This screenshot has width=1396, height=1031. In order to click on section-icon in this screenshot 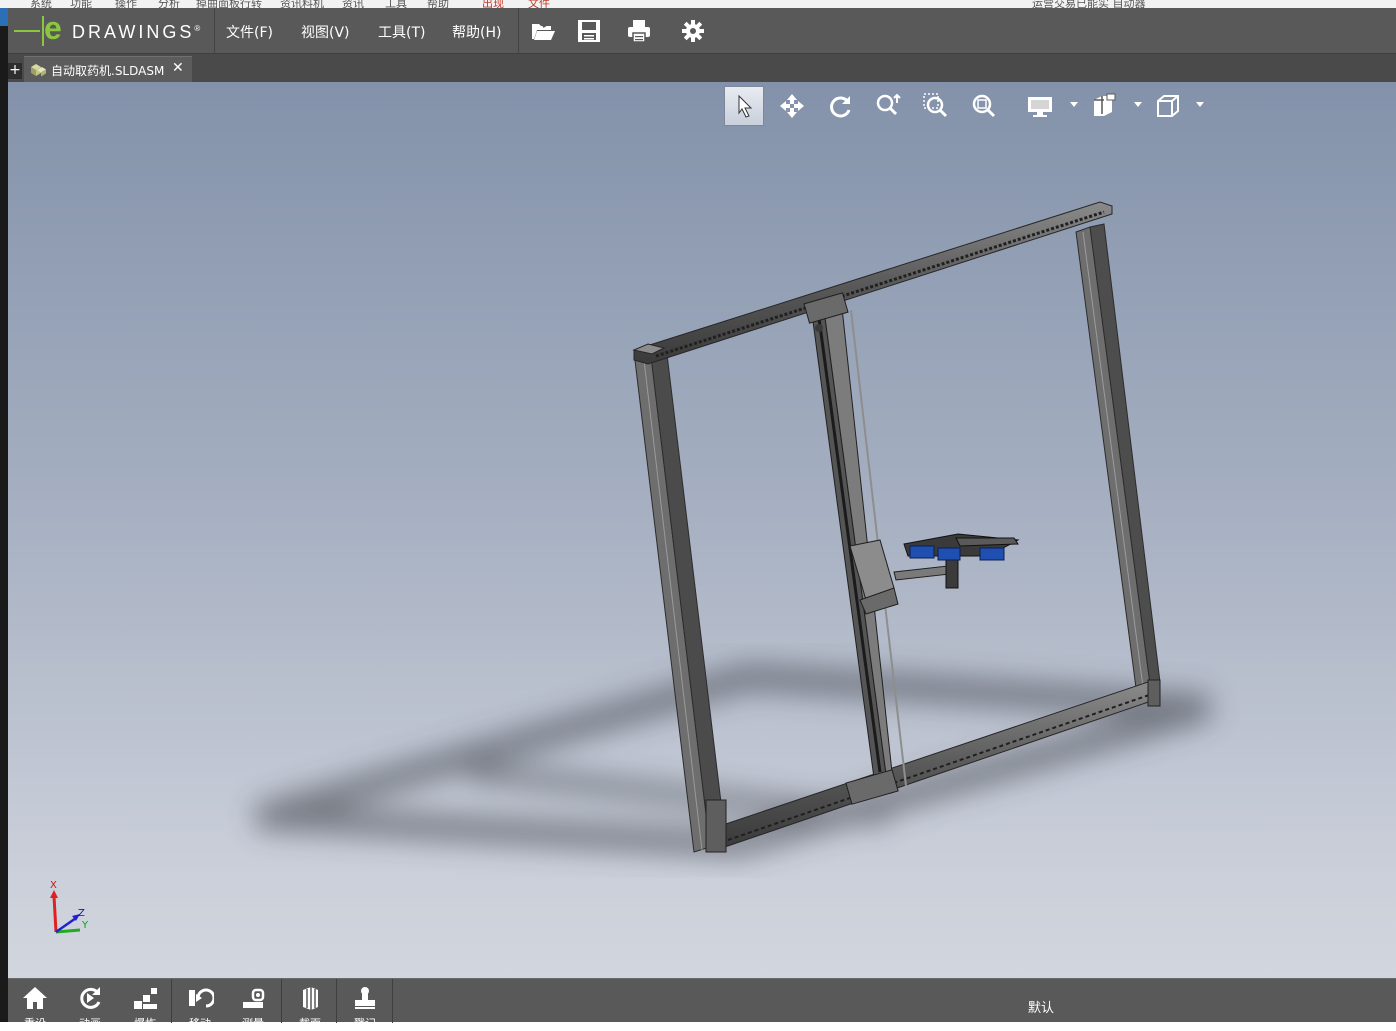, I will do `click(310, 998)`.